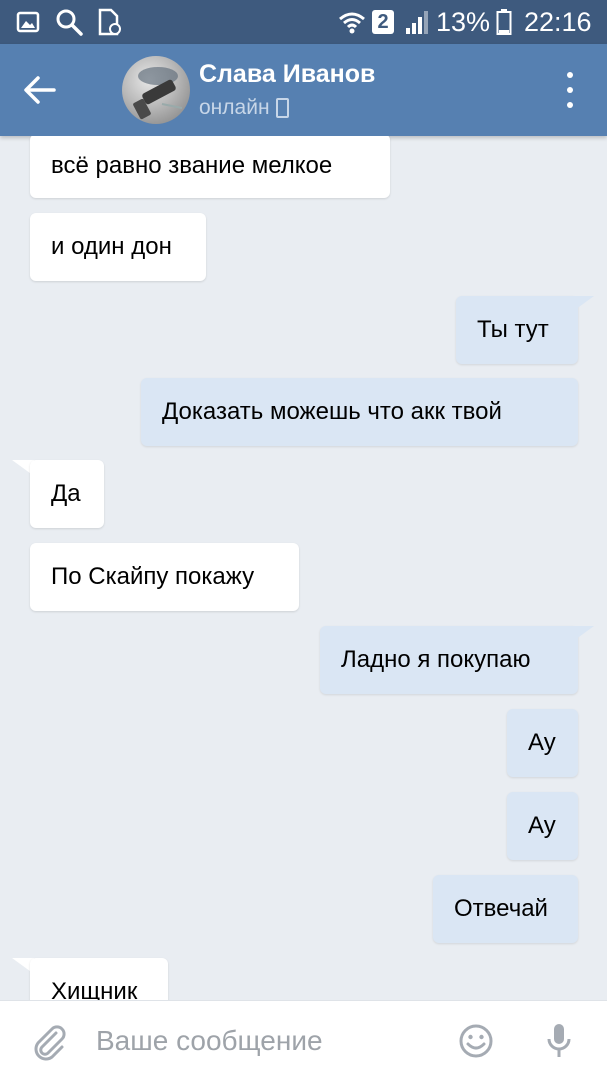 The width and height of the screenshot is (607, 1081). I want to click on voice-button, so click(559, 1041).